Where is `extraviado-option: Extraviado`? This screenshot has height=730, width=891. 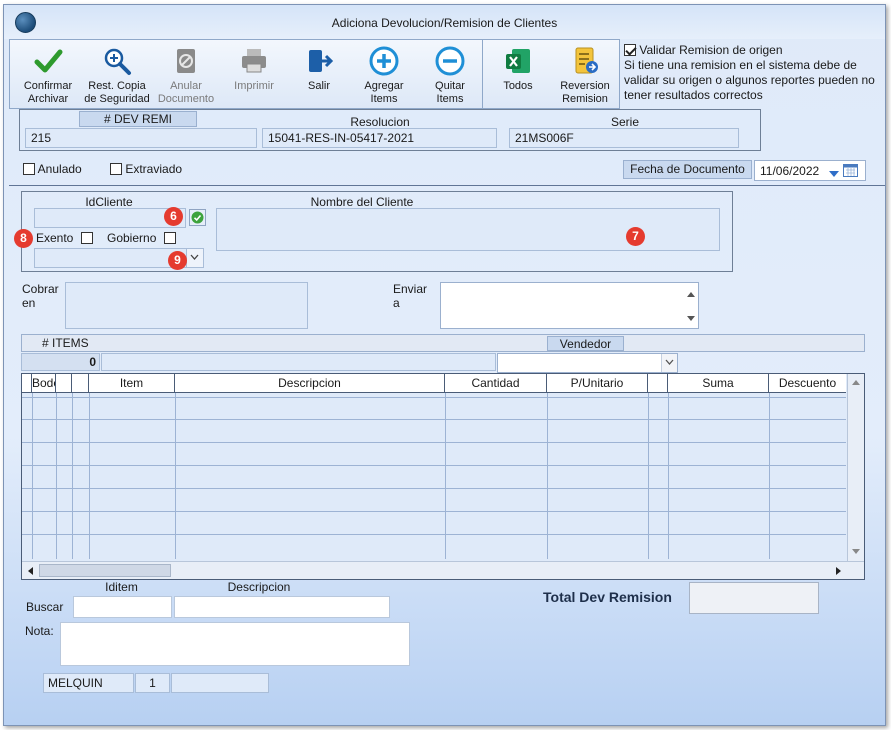 extraviado-option: Extraviado is located at coordinates (146, 169).